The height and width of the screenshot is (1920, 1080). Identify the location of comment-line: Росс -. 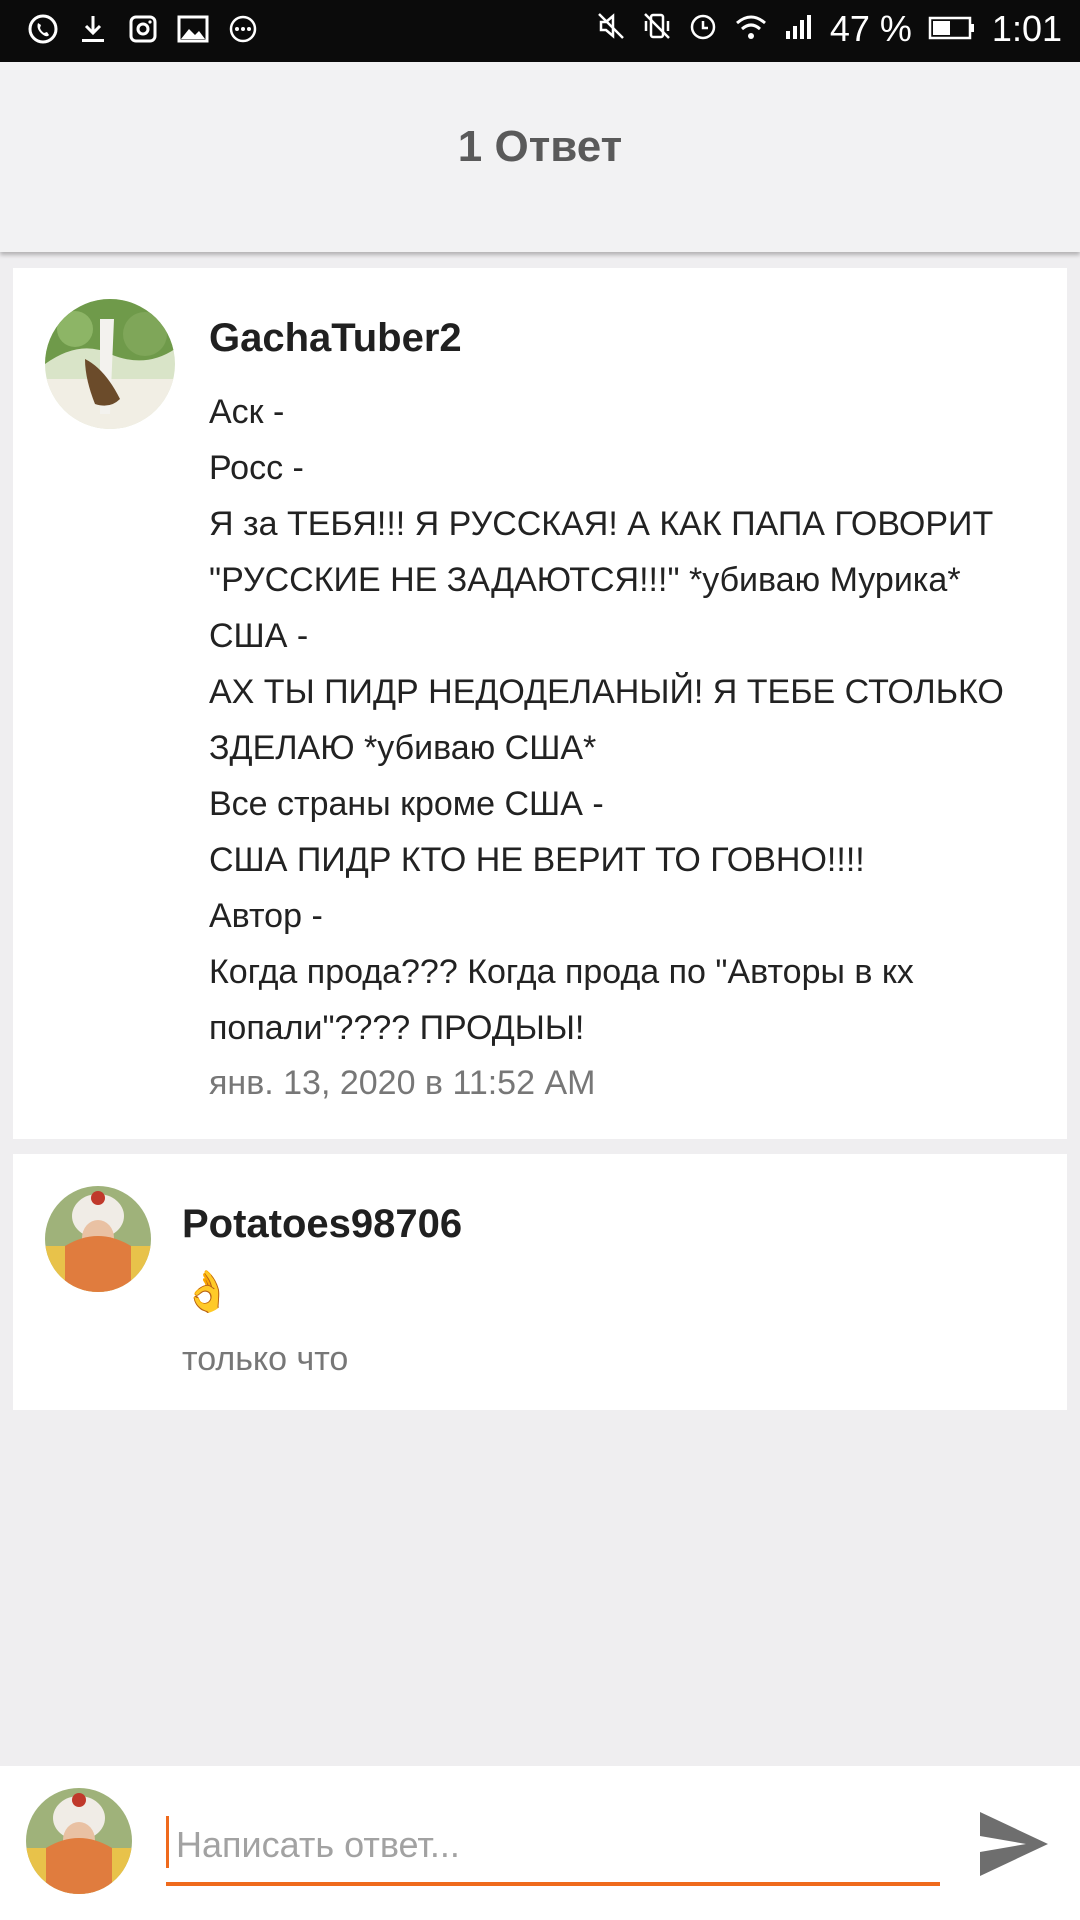
(256, 468).